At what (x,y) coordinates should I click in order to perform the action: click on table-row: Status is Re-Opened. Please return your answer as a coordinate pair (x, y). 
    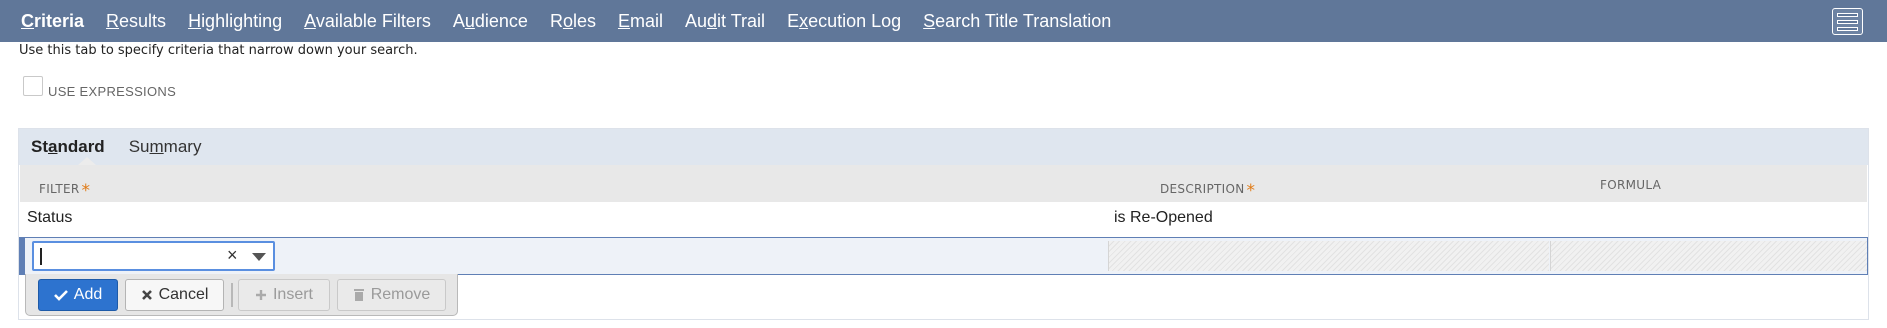
    Looking at the image, I should click on (943, 219).